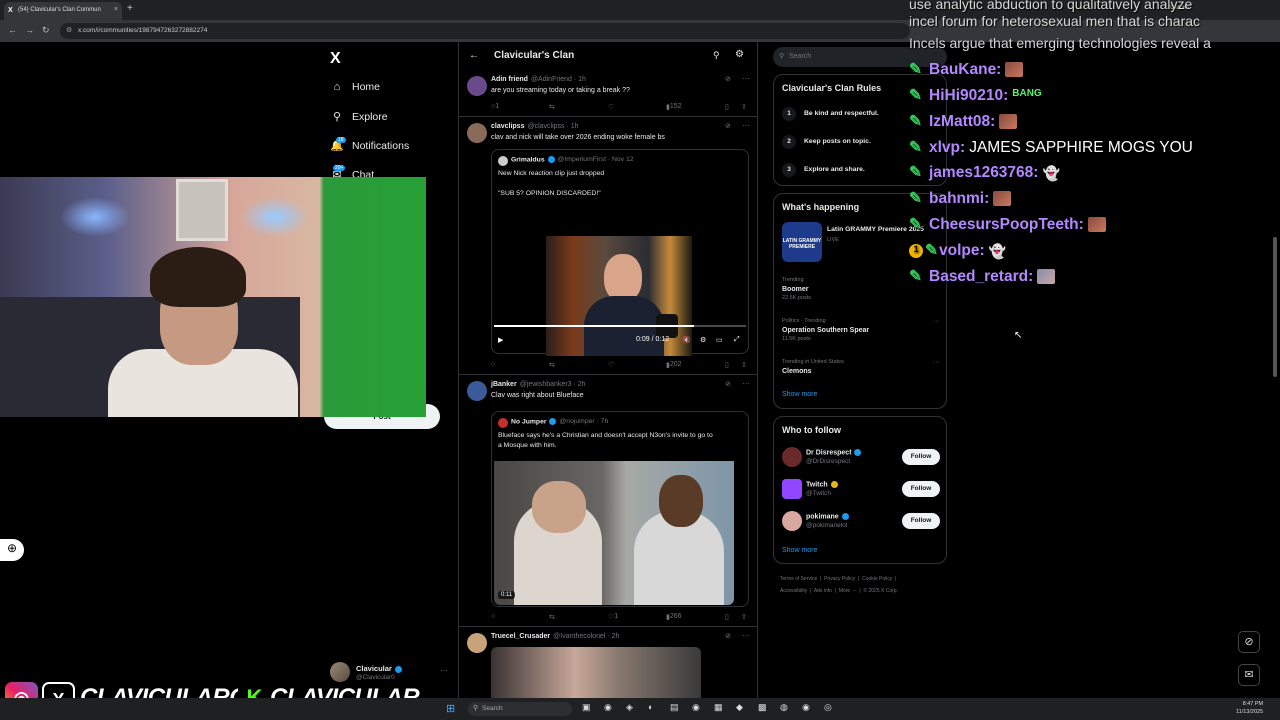 This screenshot has width=1280, height=720. I want to click on rule-item: 3 Explore and share., so click(823, 170).